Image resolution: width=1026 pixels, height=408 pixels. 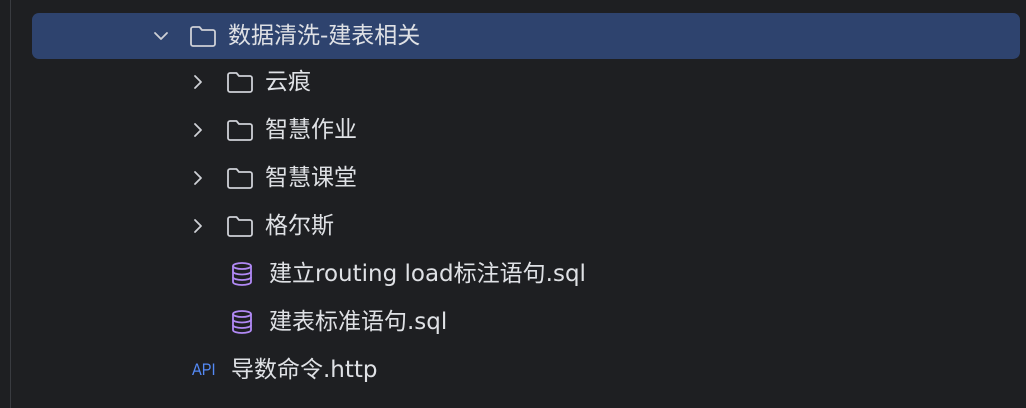 I want to click on api-icon: API, so click(x=209, y=370).